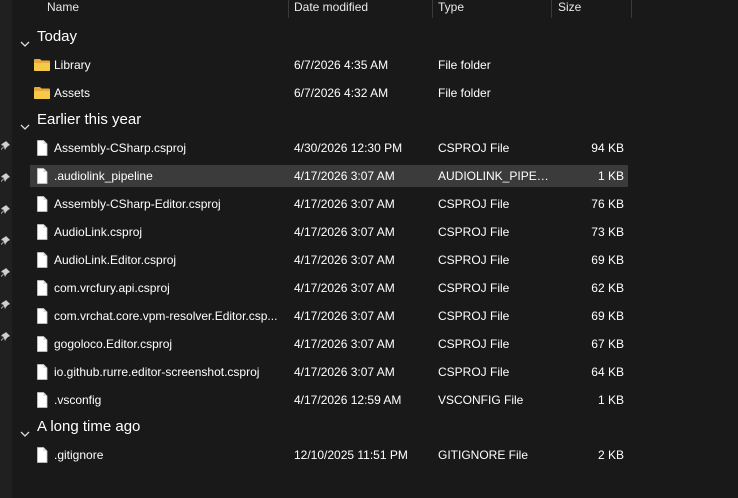 The height and width of the screenshot is (498, 738). What do you see at coordinates (607, 288) in the screenshot?
I see `file-size: 62 KB` at bounding box center [607, 288].